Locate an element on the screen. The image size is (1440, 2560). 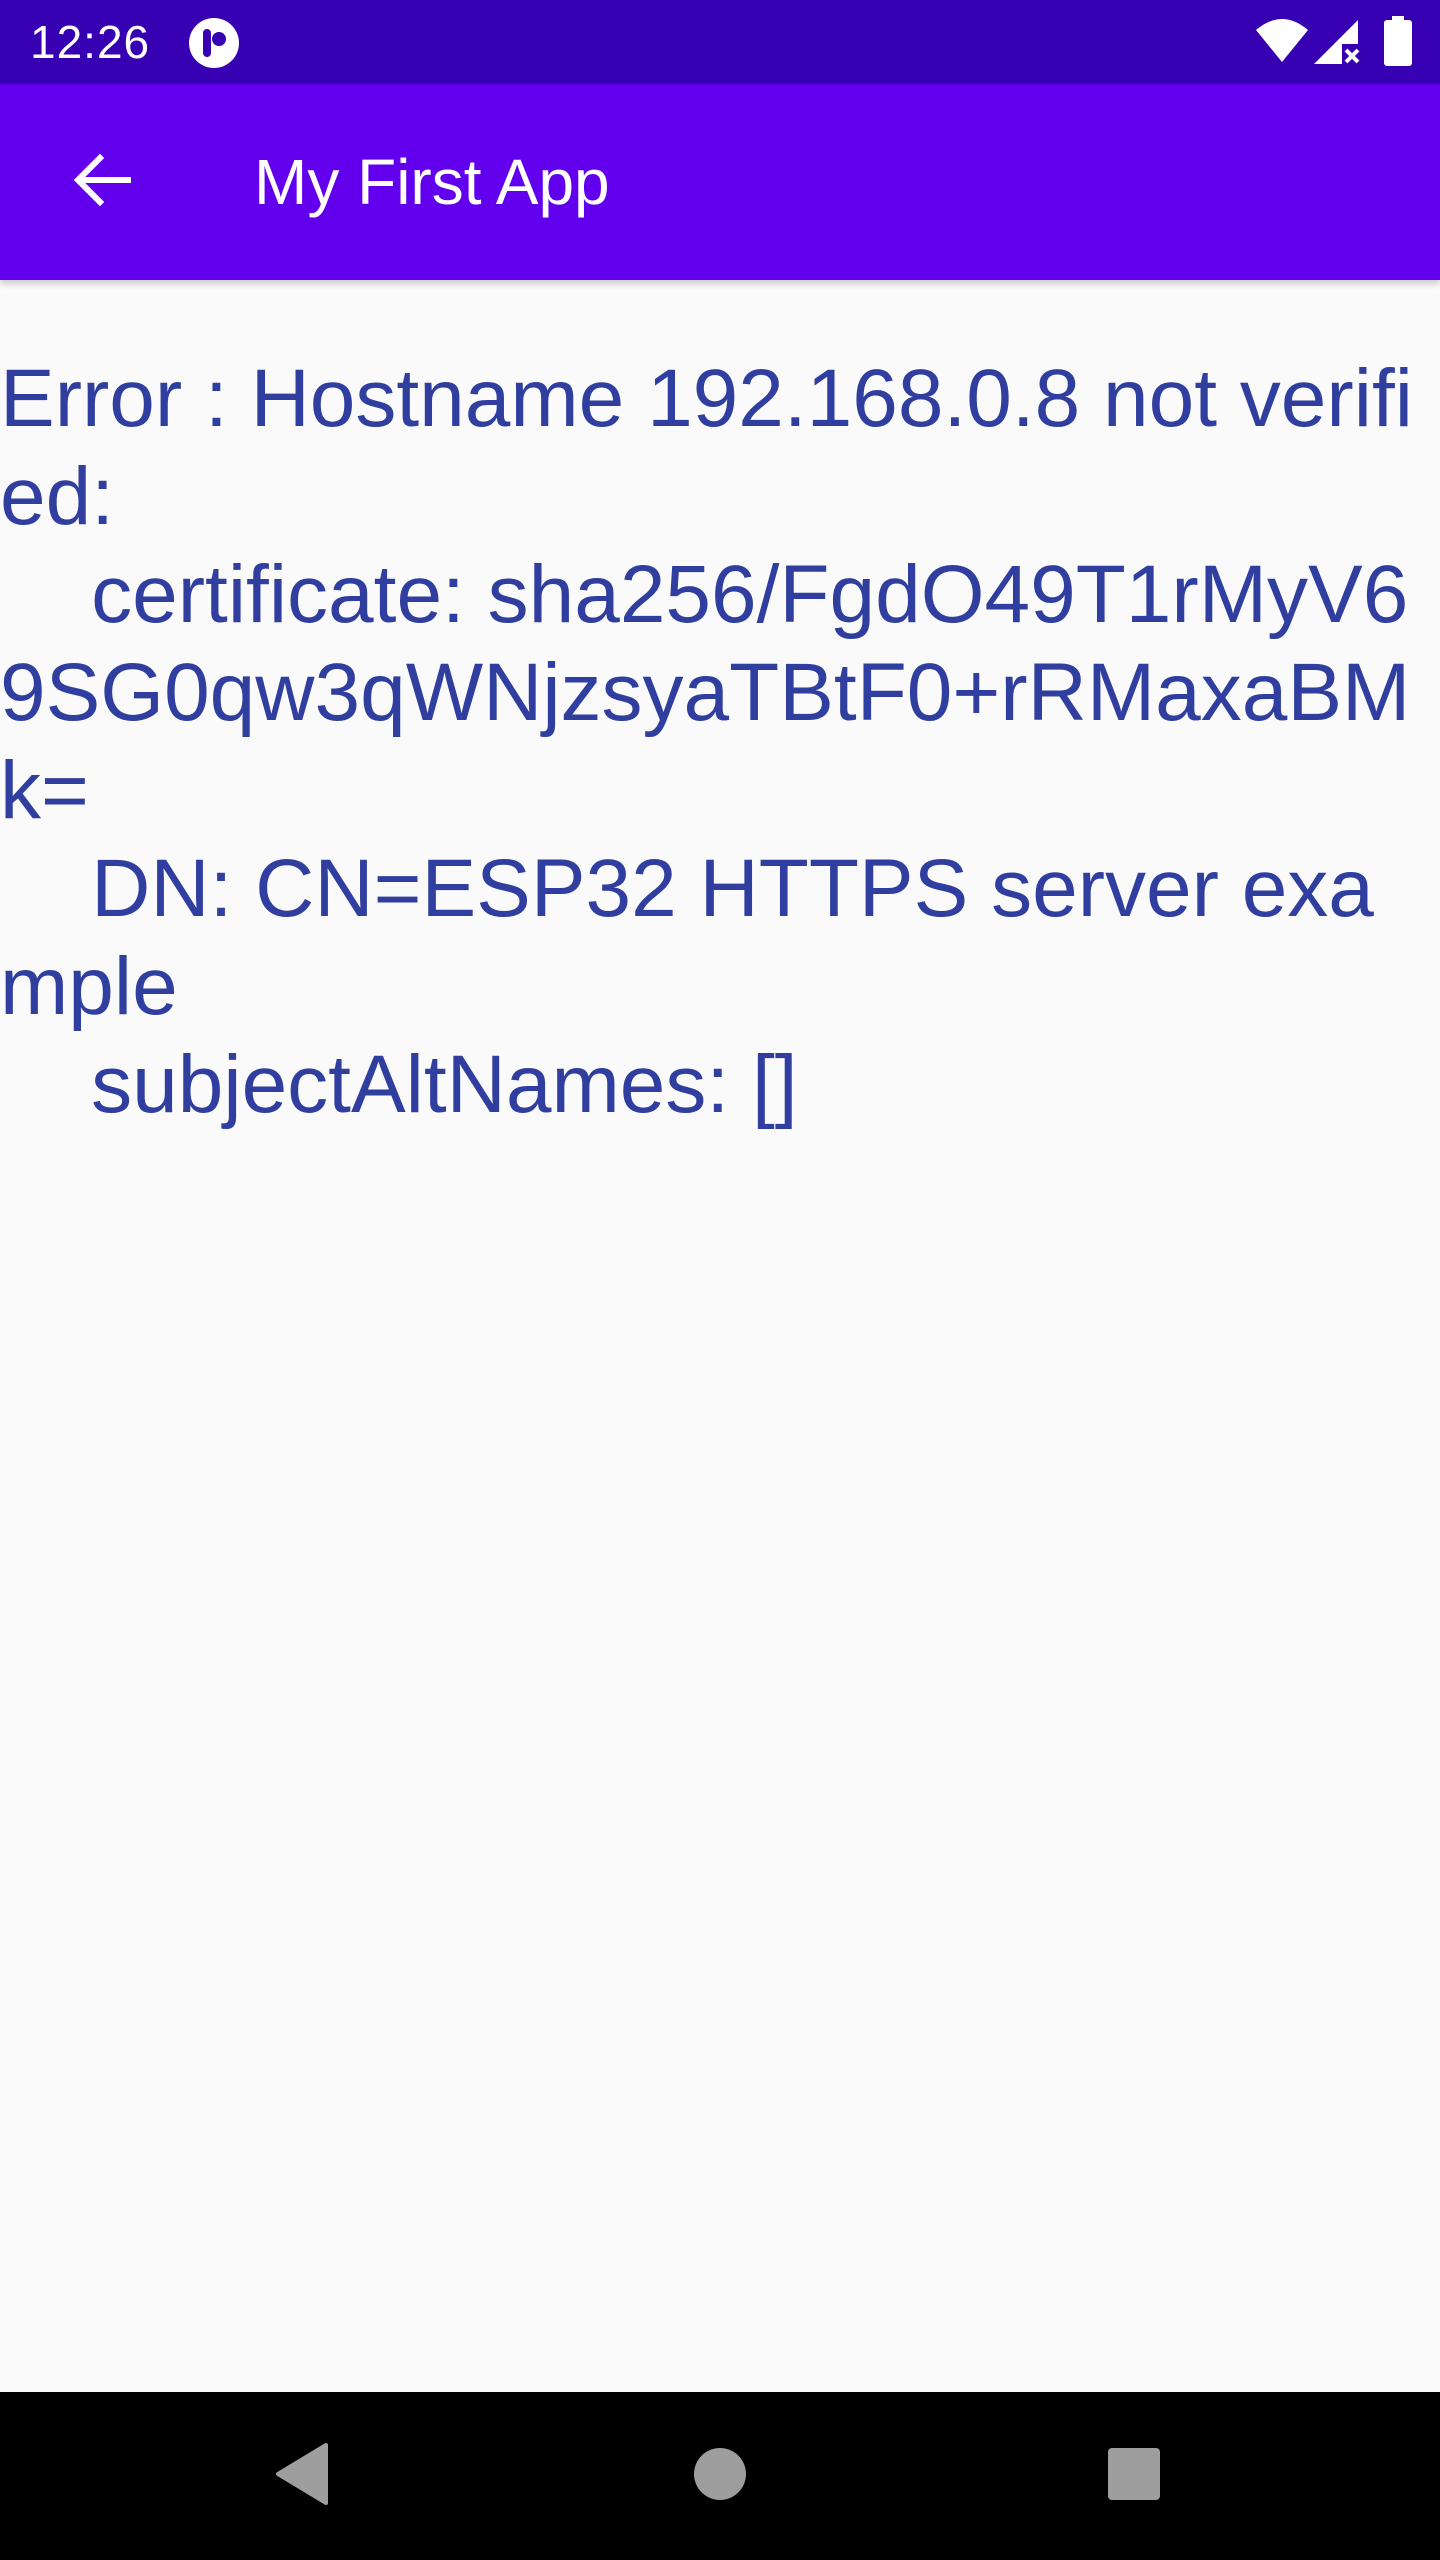
app-title: My First App is located at coordinates (432, 182).